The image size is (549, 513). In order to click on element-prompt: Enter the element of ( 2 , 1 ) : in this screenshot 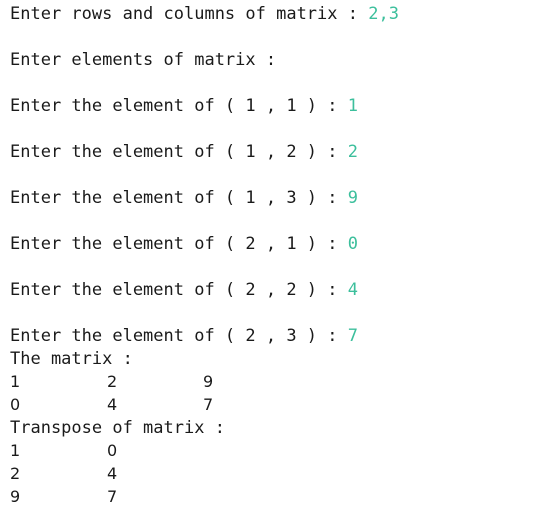, I will do `click(179, 244)`.